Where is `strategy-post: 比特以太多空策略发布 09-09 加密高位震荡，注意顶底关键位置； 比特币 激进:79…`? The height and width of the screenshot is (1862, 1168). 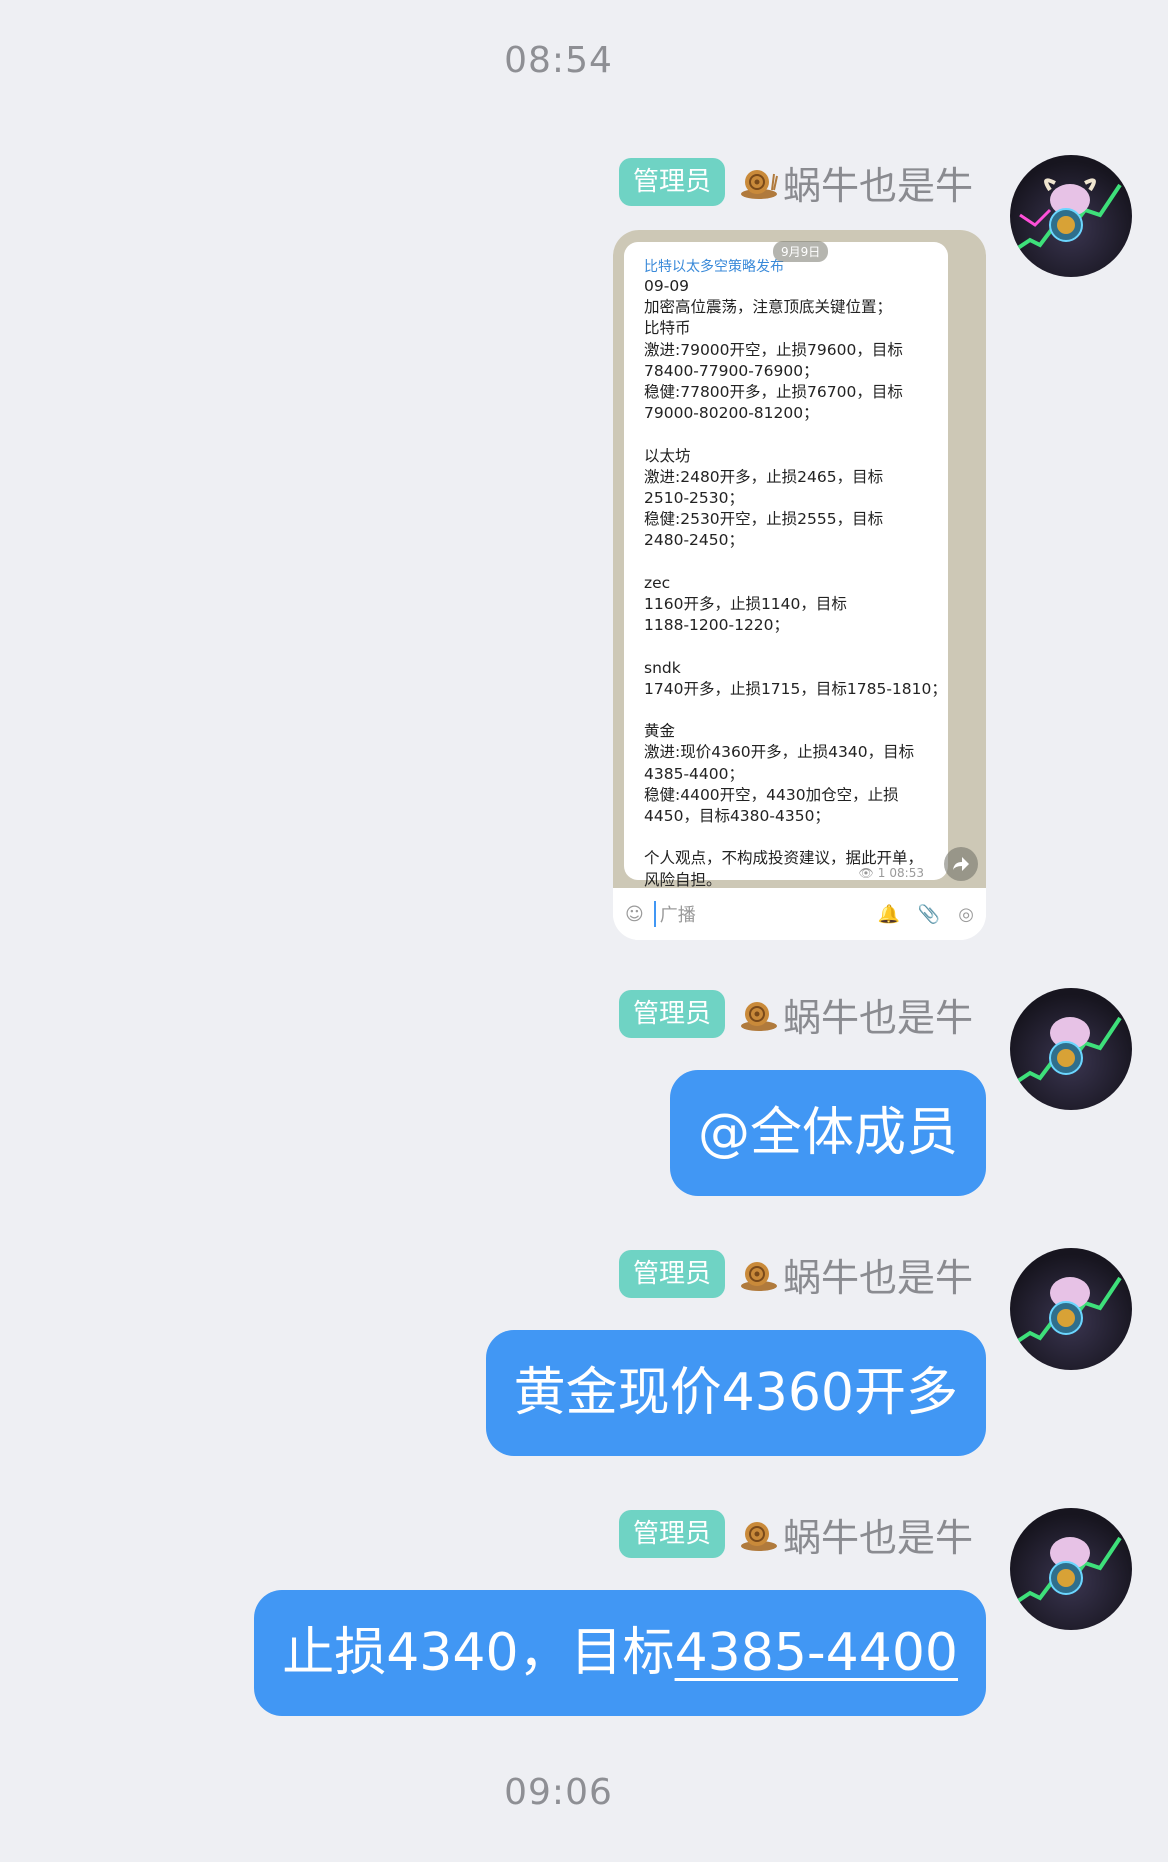 strategy-post: 比特以太多空策略发布 09-09 加密高位震荡，注意顶底关键位置； 比特币 激进:79… is located at coordinates (786, 565).